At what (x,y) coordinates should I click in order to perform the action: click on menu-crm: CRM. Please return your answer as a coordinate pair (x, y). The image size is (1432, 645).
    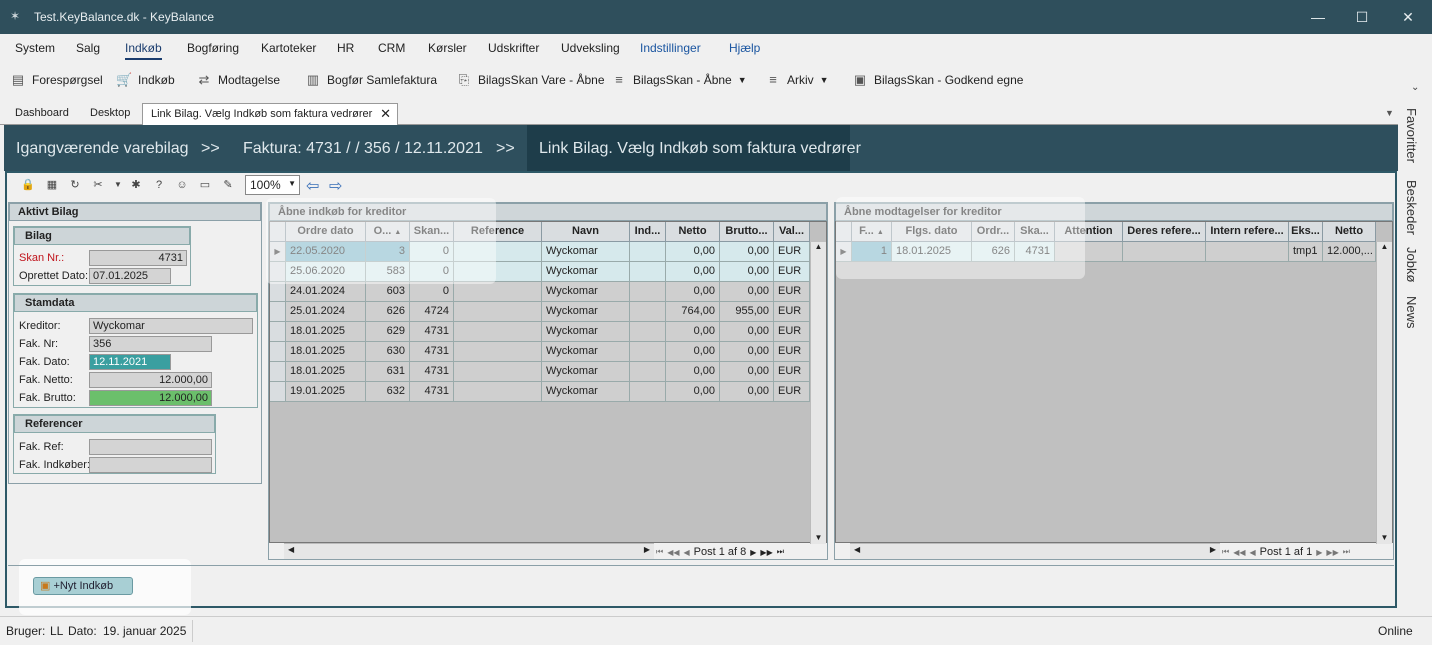
    Looking at the image, I should click on (391, 48).